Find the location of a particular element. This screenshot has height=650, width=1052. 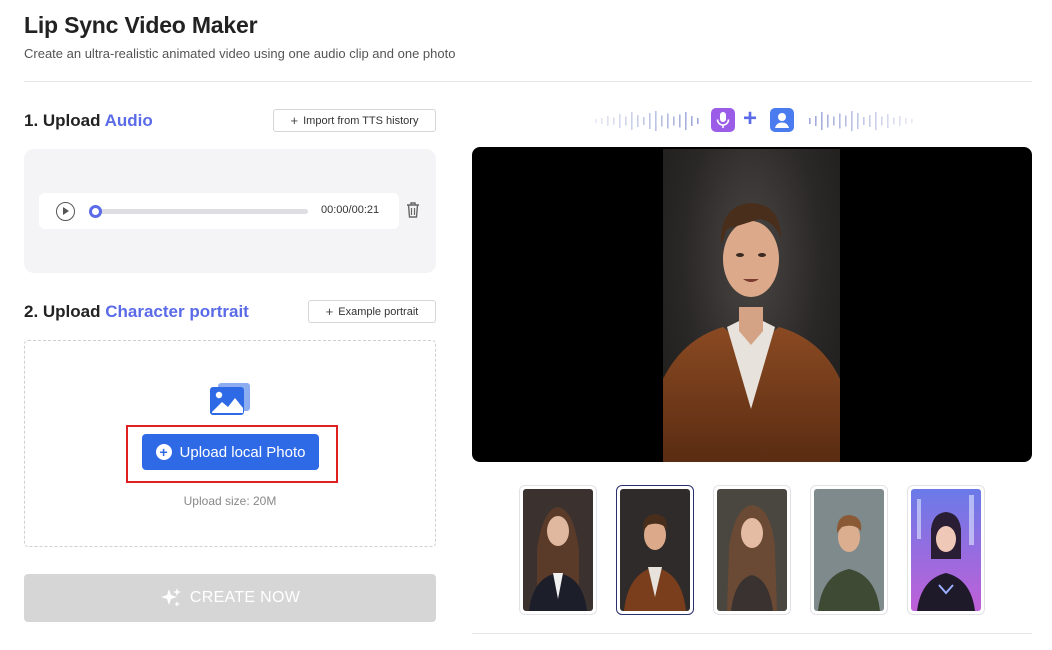

portrait-drop-zone: + Upload local Photo Upload size: 20M is located at coordinates (230, 443).